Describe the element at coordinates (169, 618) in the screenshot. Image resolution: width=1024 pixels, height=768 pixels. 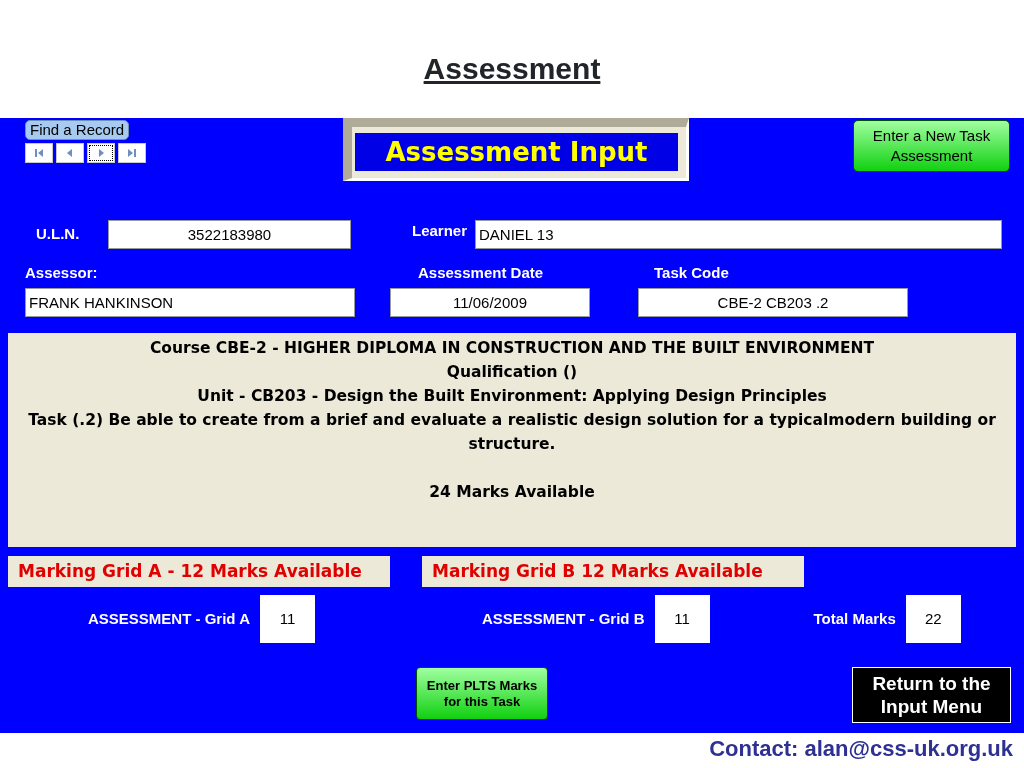
I see `marks-label: ASSESSMENT - Grid A` at that location.